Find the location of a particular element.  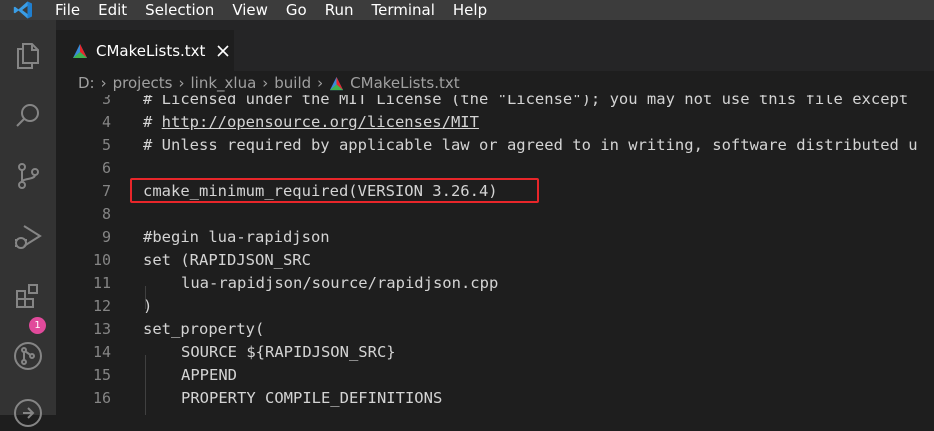

breadcrumb-file: CMakeLists.txt is located at coordinates (404, 83).